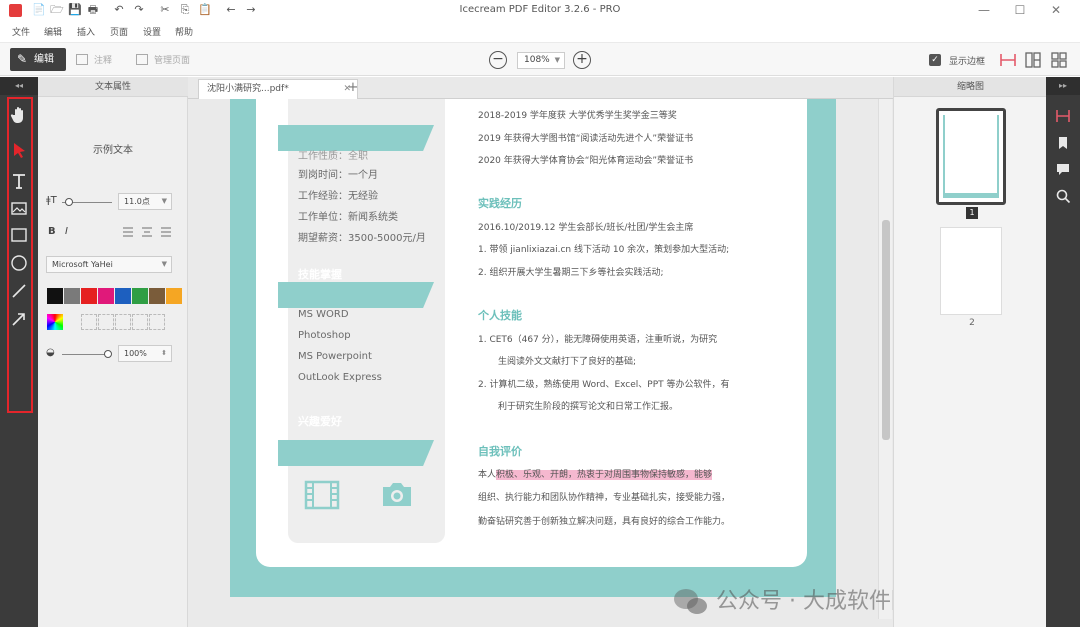 The width and height of the screenshot is (1080, 627). Describe the element at coordinates (184, 31) in the screenshot. I see `menu-help: 帮助` at that location.